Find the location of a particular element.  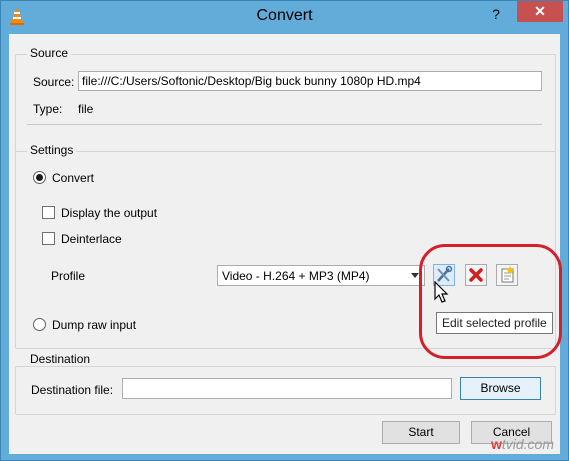

browse-button: Browse is located at coordinates (500, 388).